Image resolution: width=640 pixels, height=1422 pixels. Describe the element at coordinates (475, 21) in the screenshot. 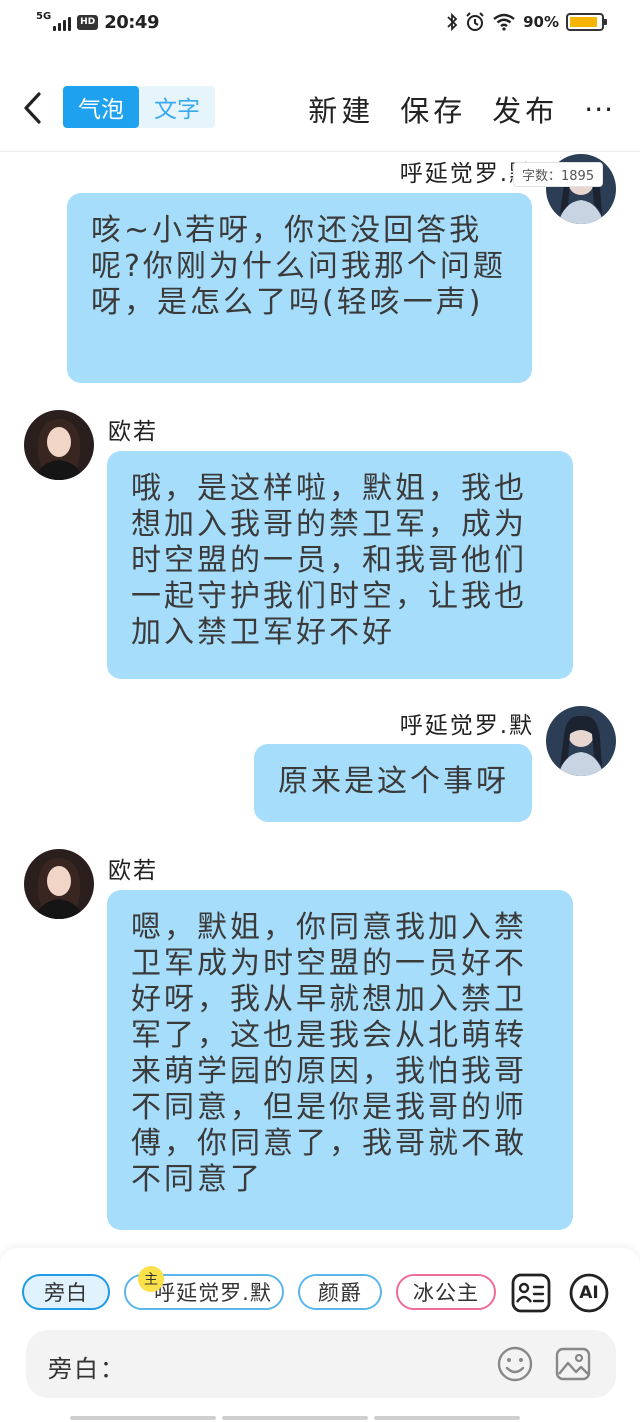

I see `alarm-icon` at that location.